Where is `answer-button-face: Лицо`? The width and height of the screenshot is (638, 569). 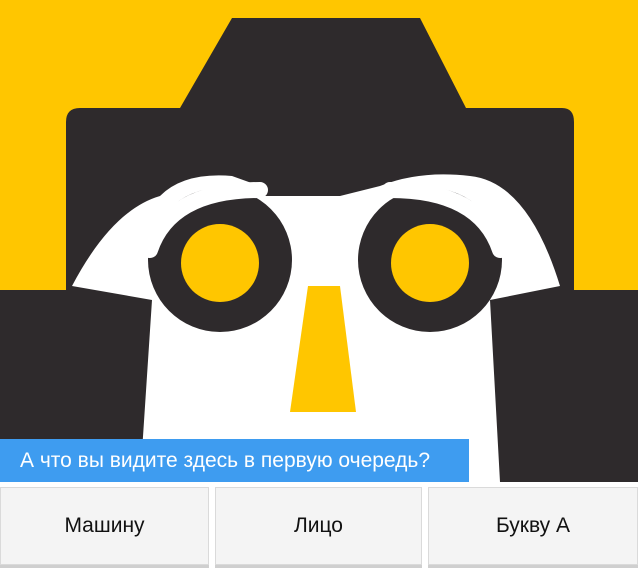
answer-button-face: Лицо is located at coordinates (318, 527).